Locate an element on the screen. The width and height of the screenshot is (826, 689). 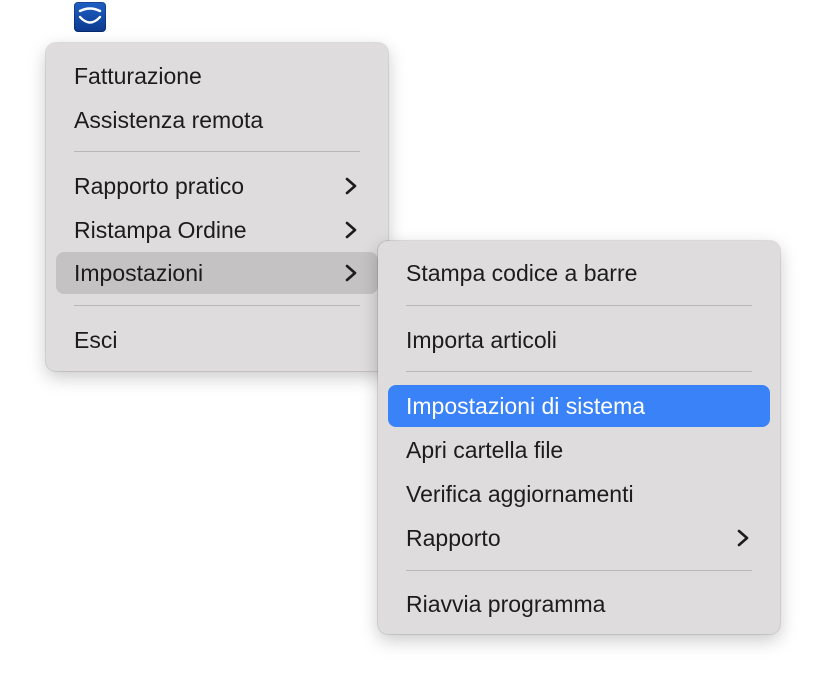
menu-item-label: Stampa codice a barre is located at coordinates (522, 273).